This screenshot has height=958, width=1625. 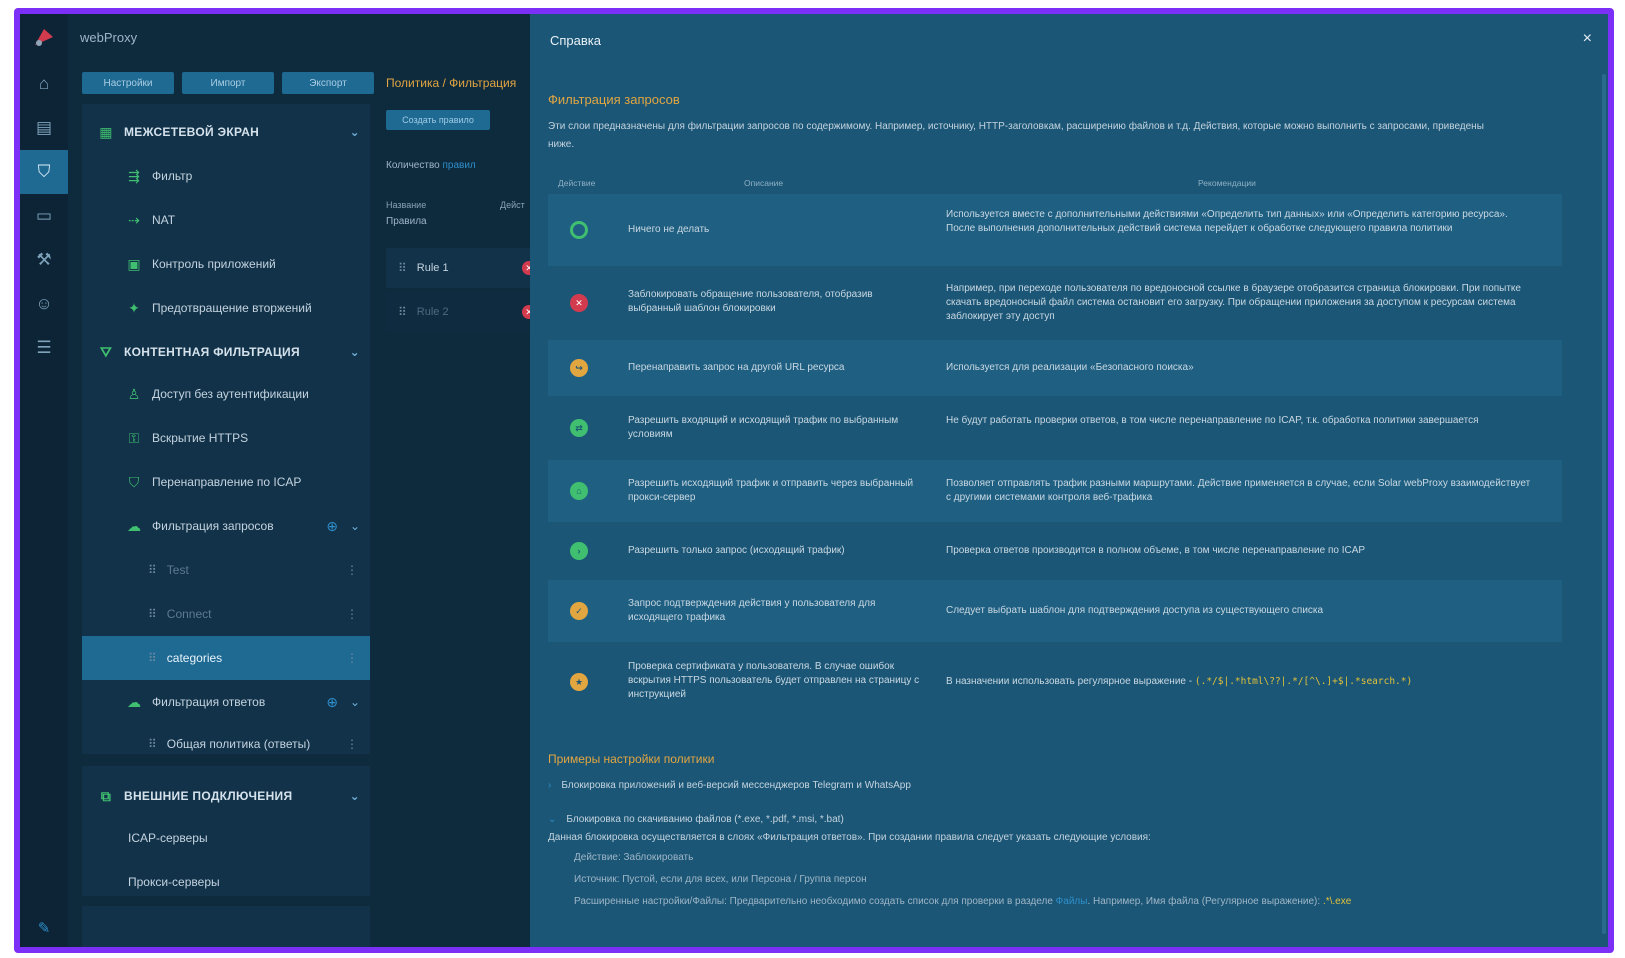 What do you see at coordinates (208, 796) in the screenshot?
I see `section-label: ВНЕШНИЕ ПОДКЛЮЧЕНИЯ` at bounding box center [208, 796].